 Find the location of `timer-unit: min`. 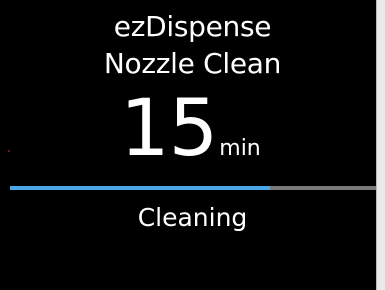

timer-unit: min is located at coordinates (240, 148).